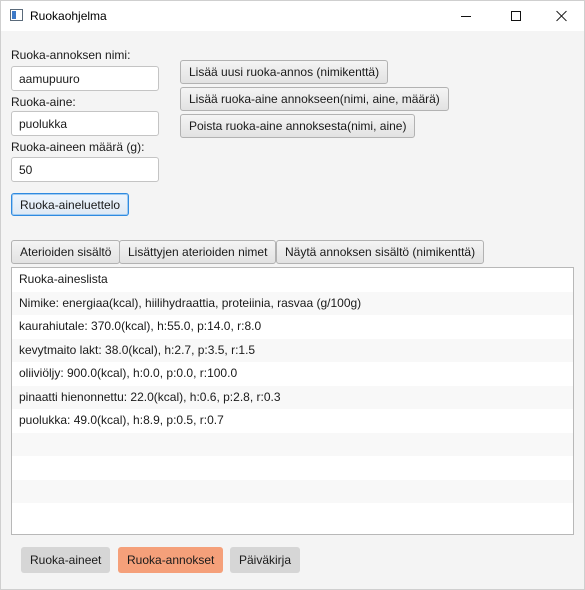  I want to click on close-button, so click(562, 16).